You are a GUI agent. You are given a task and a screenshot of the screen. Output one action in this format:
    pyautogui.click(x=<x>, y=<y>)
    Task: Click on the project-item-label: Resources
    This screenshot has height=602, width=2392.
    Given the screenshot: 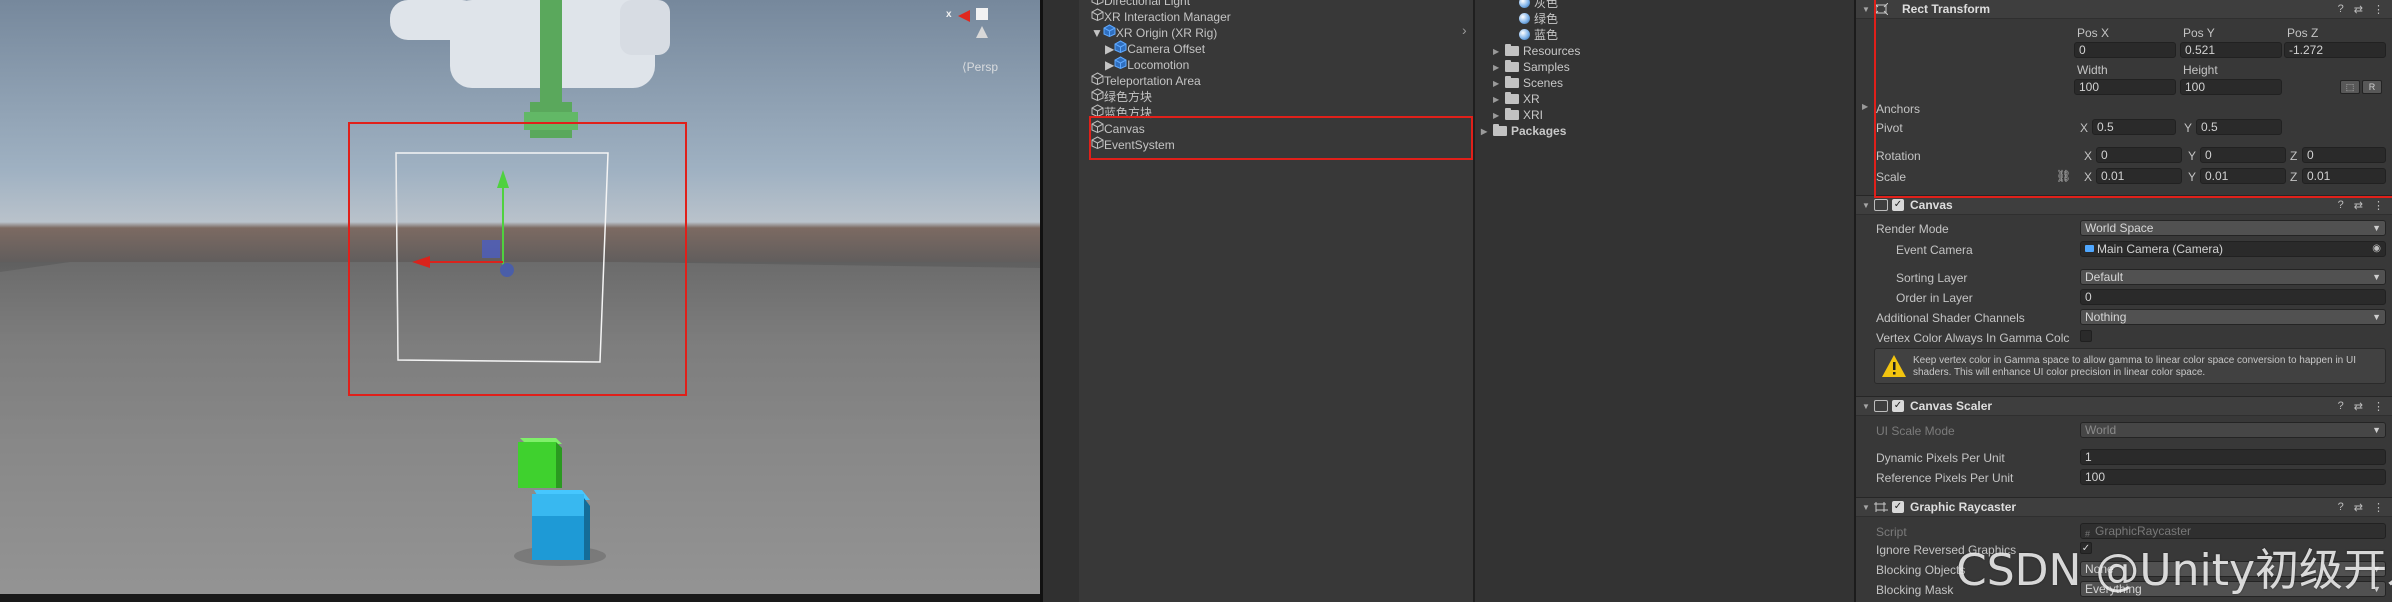 What is the action you would take?
    pyautogui.click(x=1552, y=51)
    